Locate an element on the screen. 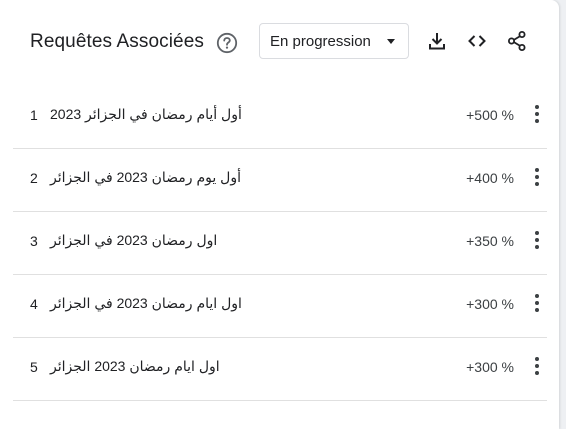 Image resolution: width=566 pixels, height=429 pixels. row-query: اول ايام رمضان 2023 في الجزائر is located at coordinates (146, 303).